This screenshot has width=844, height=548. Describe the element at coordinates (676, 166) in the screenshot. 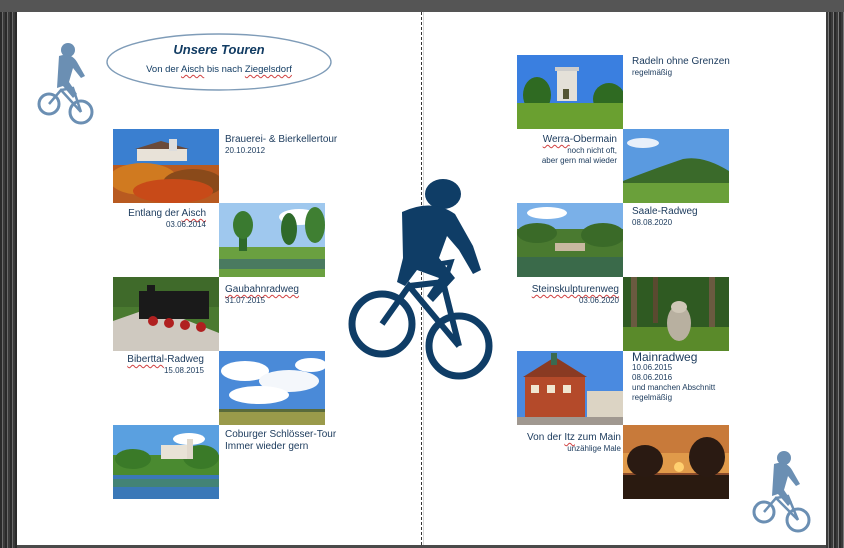

I see `photo-hill-meadow` at that location.